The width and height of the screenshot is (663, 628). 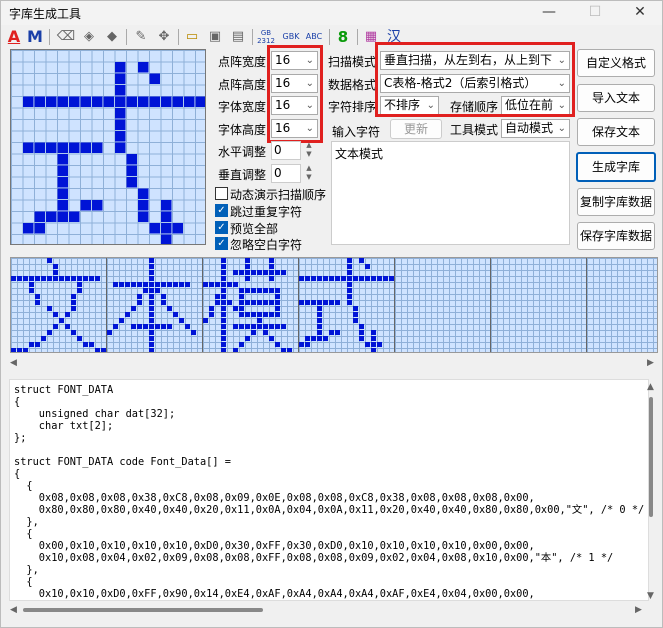 I want to click on scroll-up-icon: ▲, so click(x=650, y=388).